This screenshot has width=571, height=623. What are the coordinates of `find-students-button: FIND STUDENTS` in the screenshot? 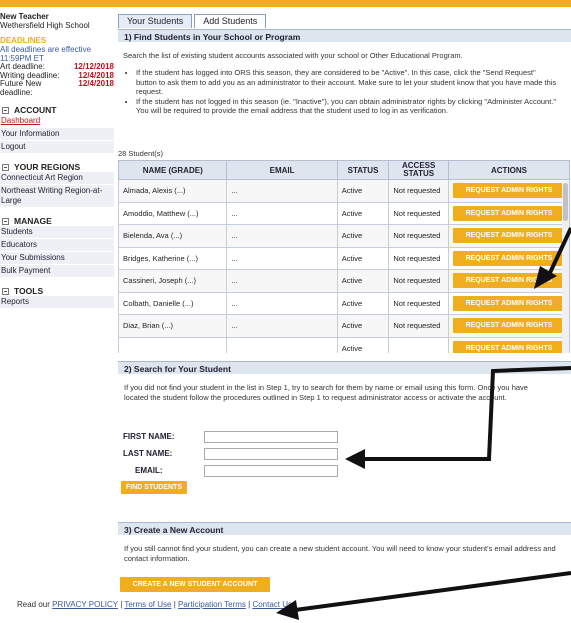 It's located at (154, 487).